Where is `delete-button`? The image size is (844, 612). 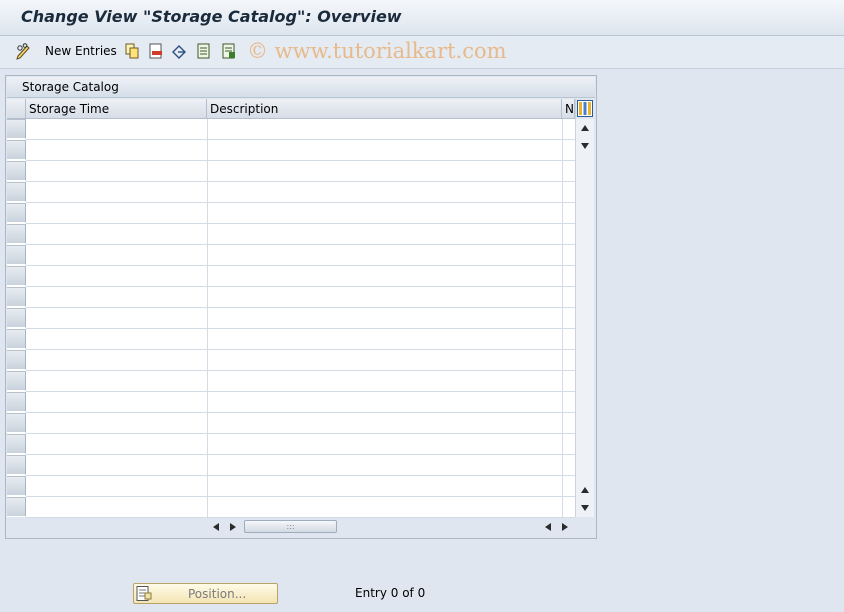
delete-button is located at coordinates (156, 51).